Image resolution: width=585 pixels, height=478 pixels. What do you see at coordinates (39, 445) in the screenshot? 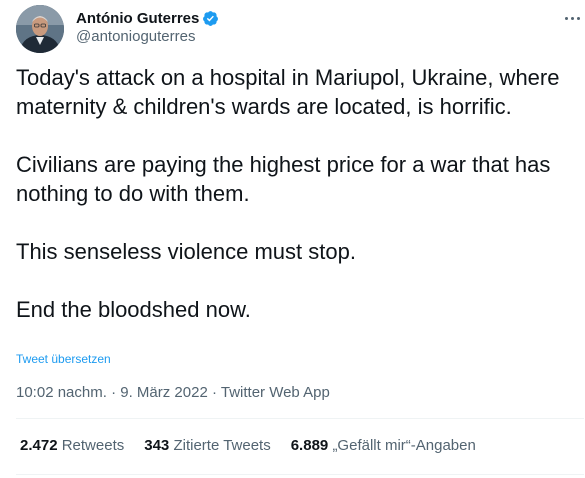
I see `retweets-count: 2.472` at bounding box center [39, 445].